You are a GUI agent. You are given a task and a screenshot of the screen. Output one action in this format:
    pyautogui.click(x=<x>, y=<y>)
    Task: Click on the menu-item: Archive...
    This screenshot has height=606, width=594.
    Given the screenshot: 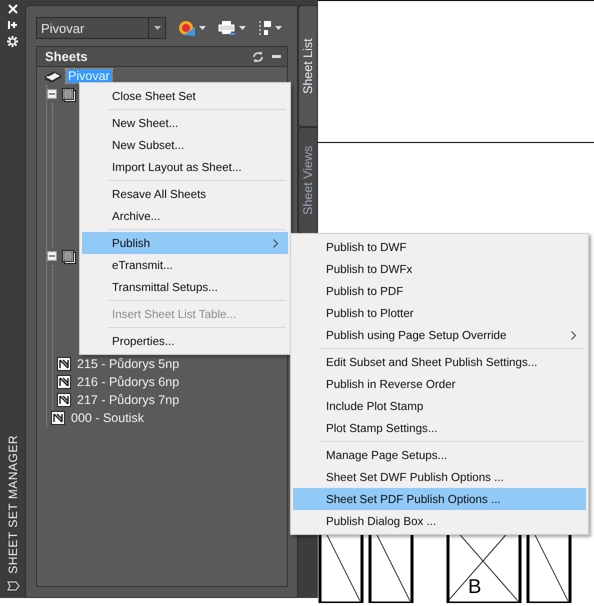 What is the action you would take?
    pyautogui.click(x=185, y=216)
    